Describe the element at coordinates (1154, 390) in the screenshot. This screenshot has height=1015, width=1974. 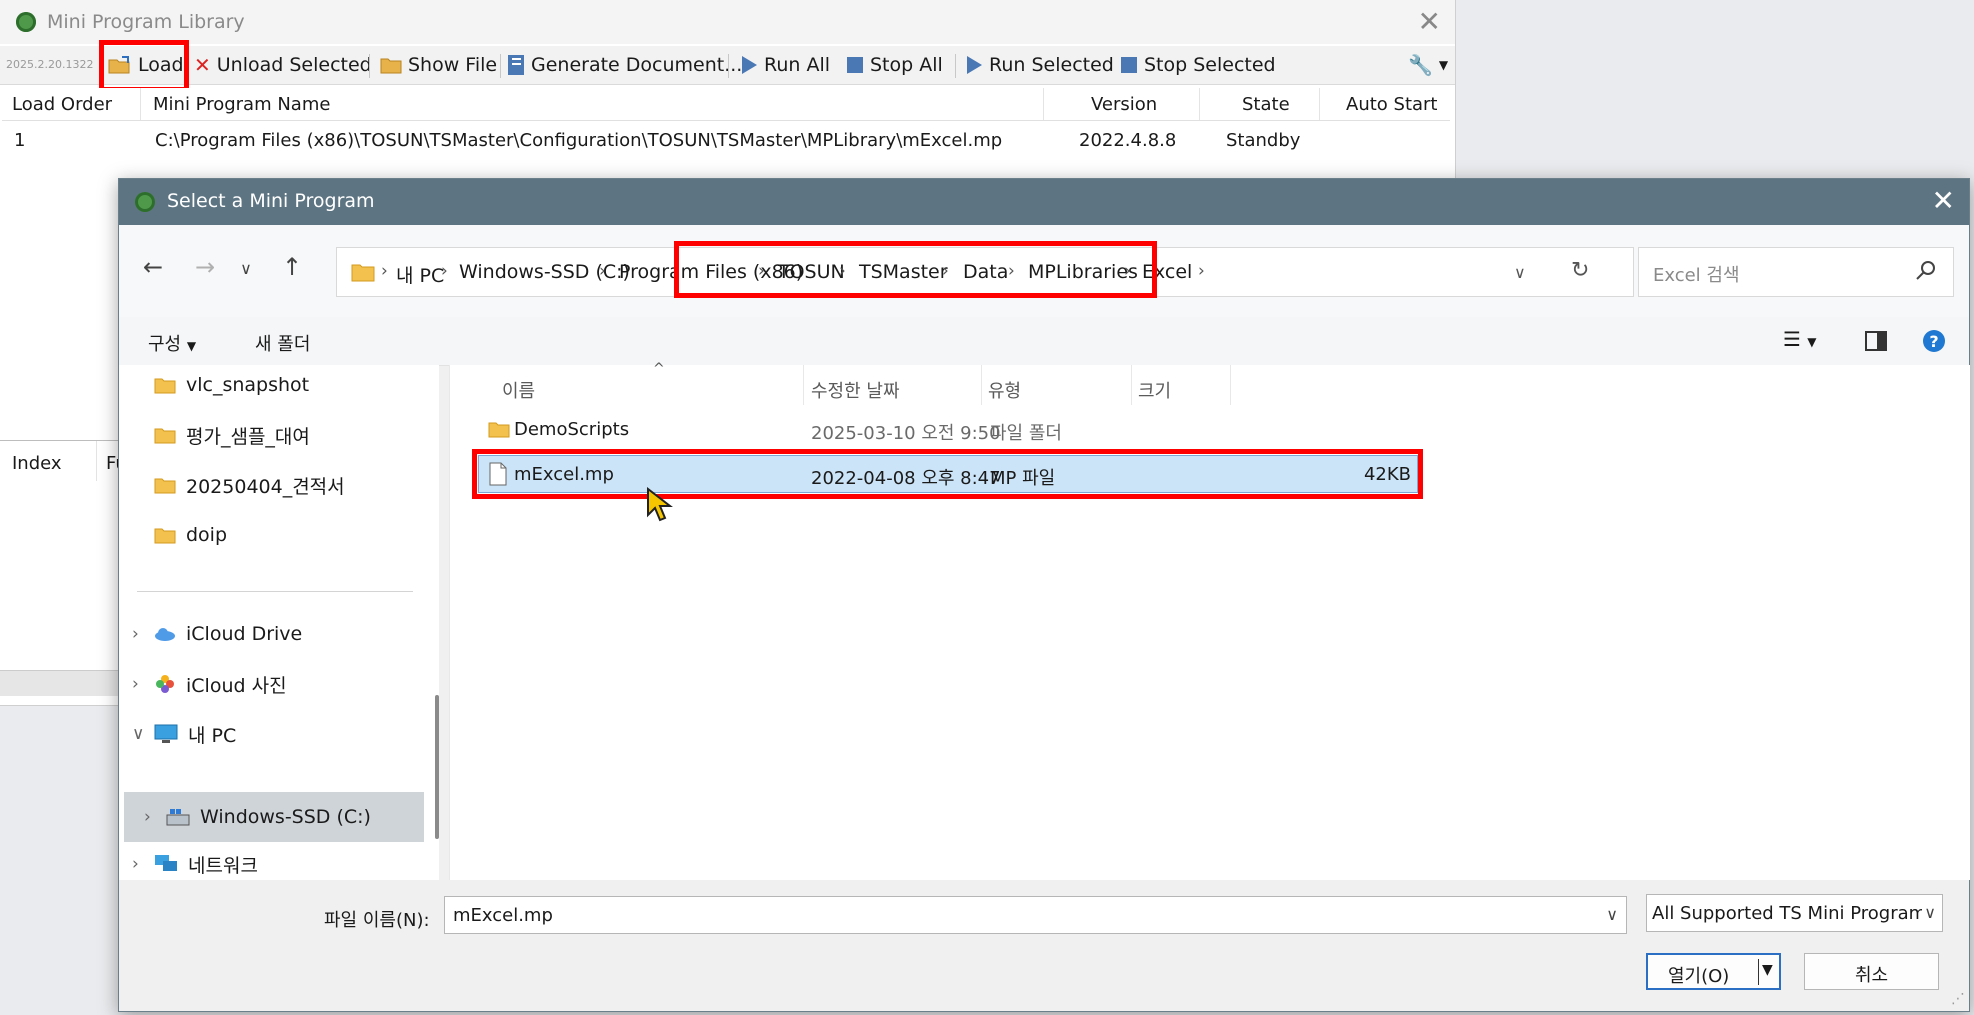
I see `column-size: 크기` at that location.